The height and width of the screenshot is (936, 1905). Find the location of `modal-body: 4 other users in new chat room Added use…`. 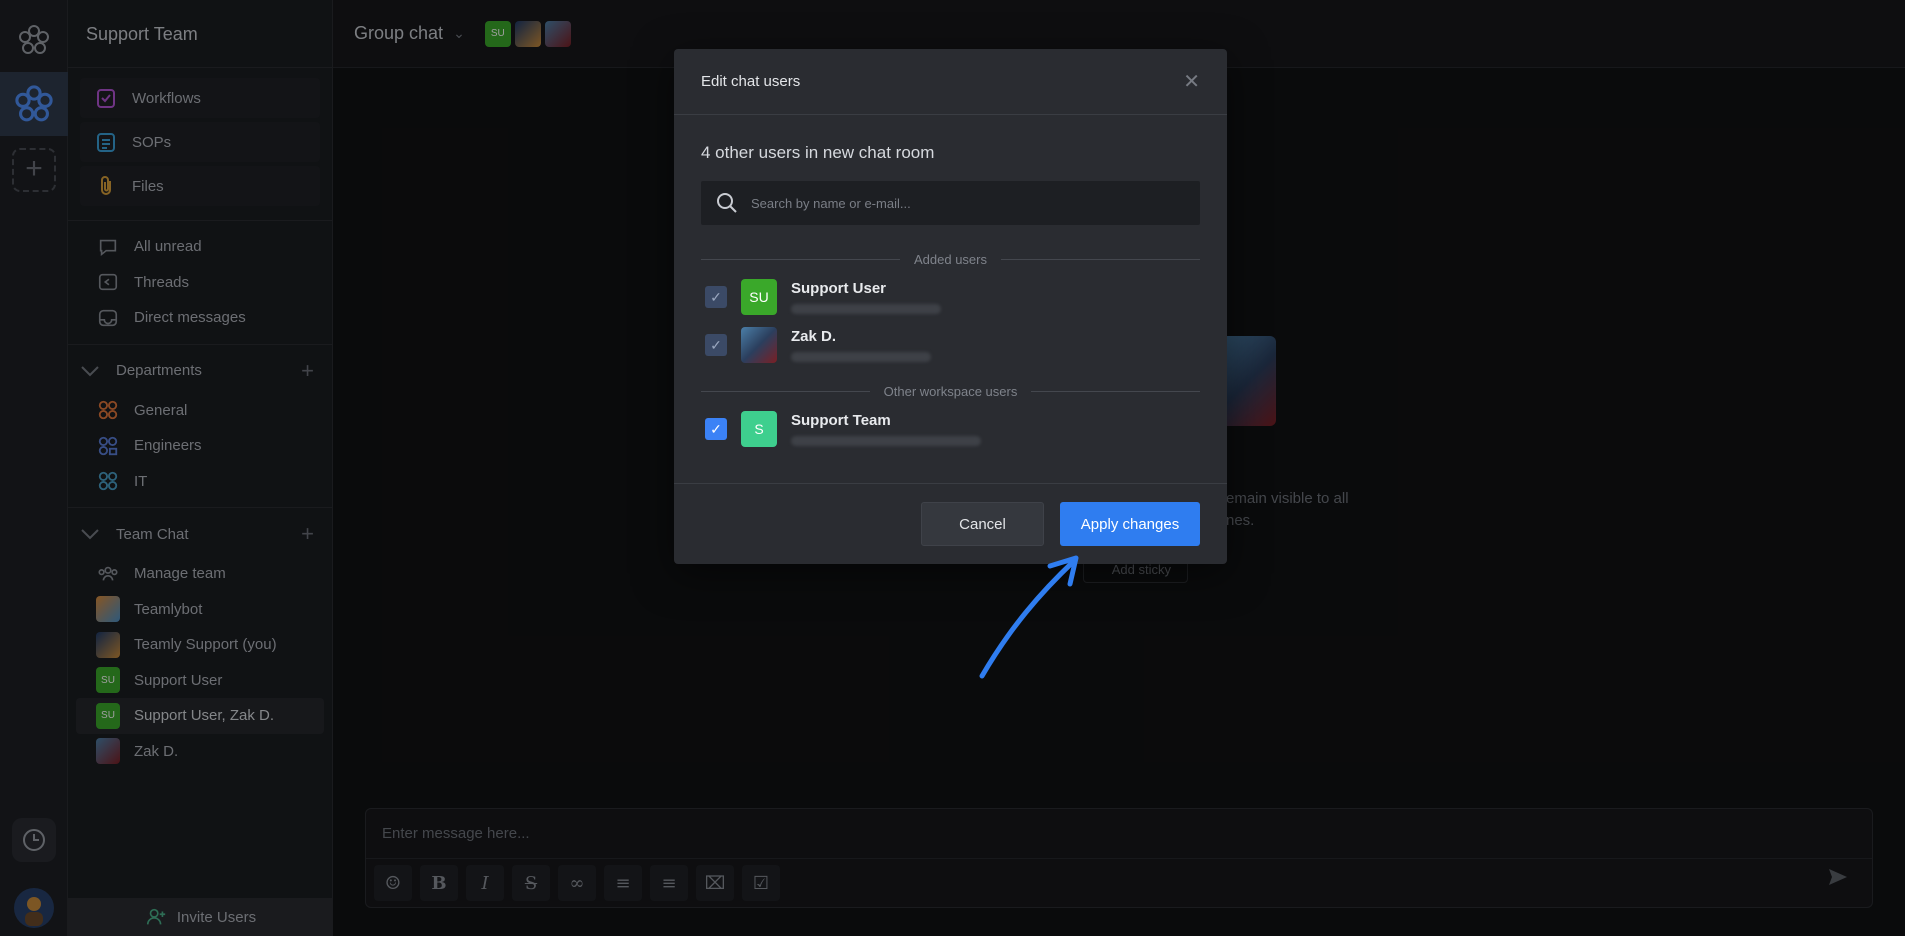

modal-body: 4 other users in new chat room Added use… is located at coordinates (950, 284).